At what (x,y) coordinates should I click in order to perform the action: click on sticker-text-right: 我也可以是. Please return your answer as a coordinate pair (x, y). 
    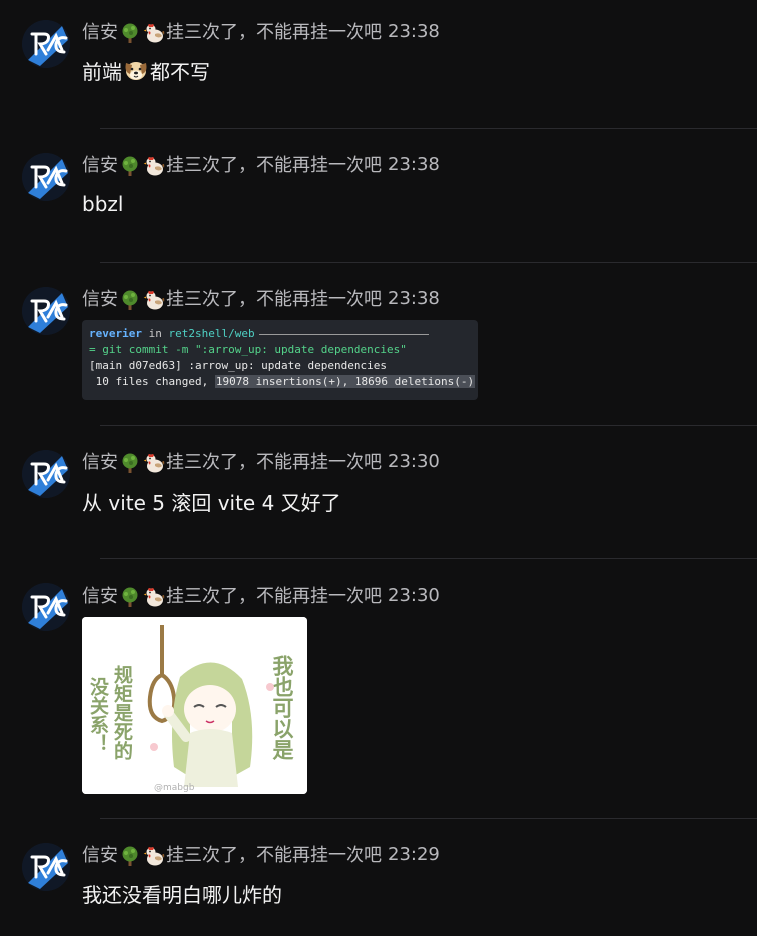
    Looking at the image, I should click on (282, 708).